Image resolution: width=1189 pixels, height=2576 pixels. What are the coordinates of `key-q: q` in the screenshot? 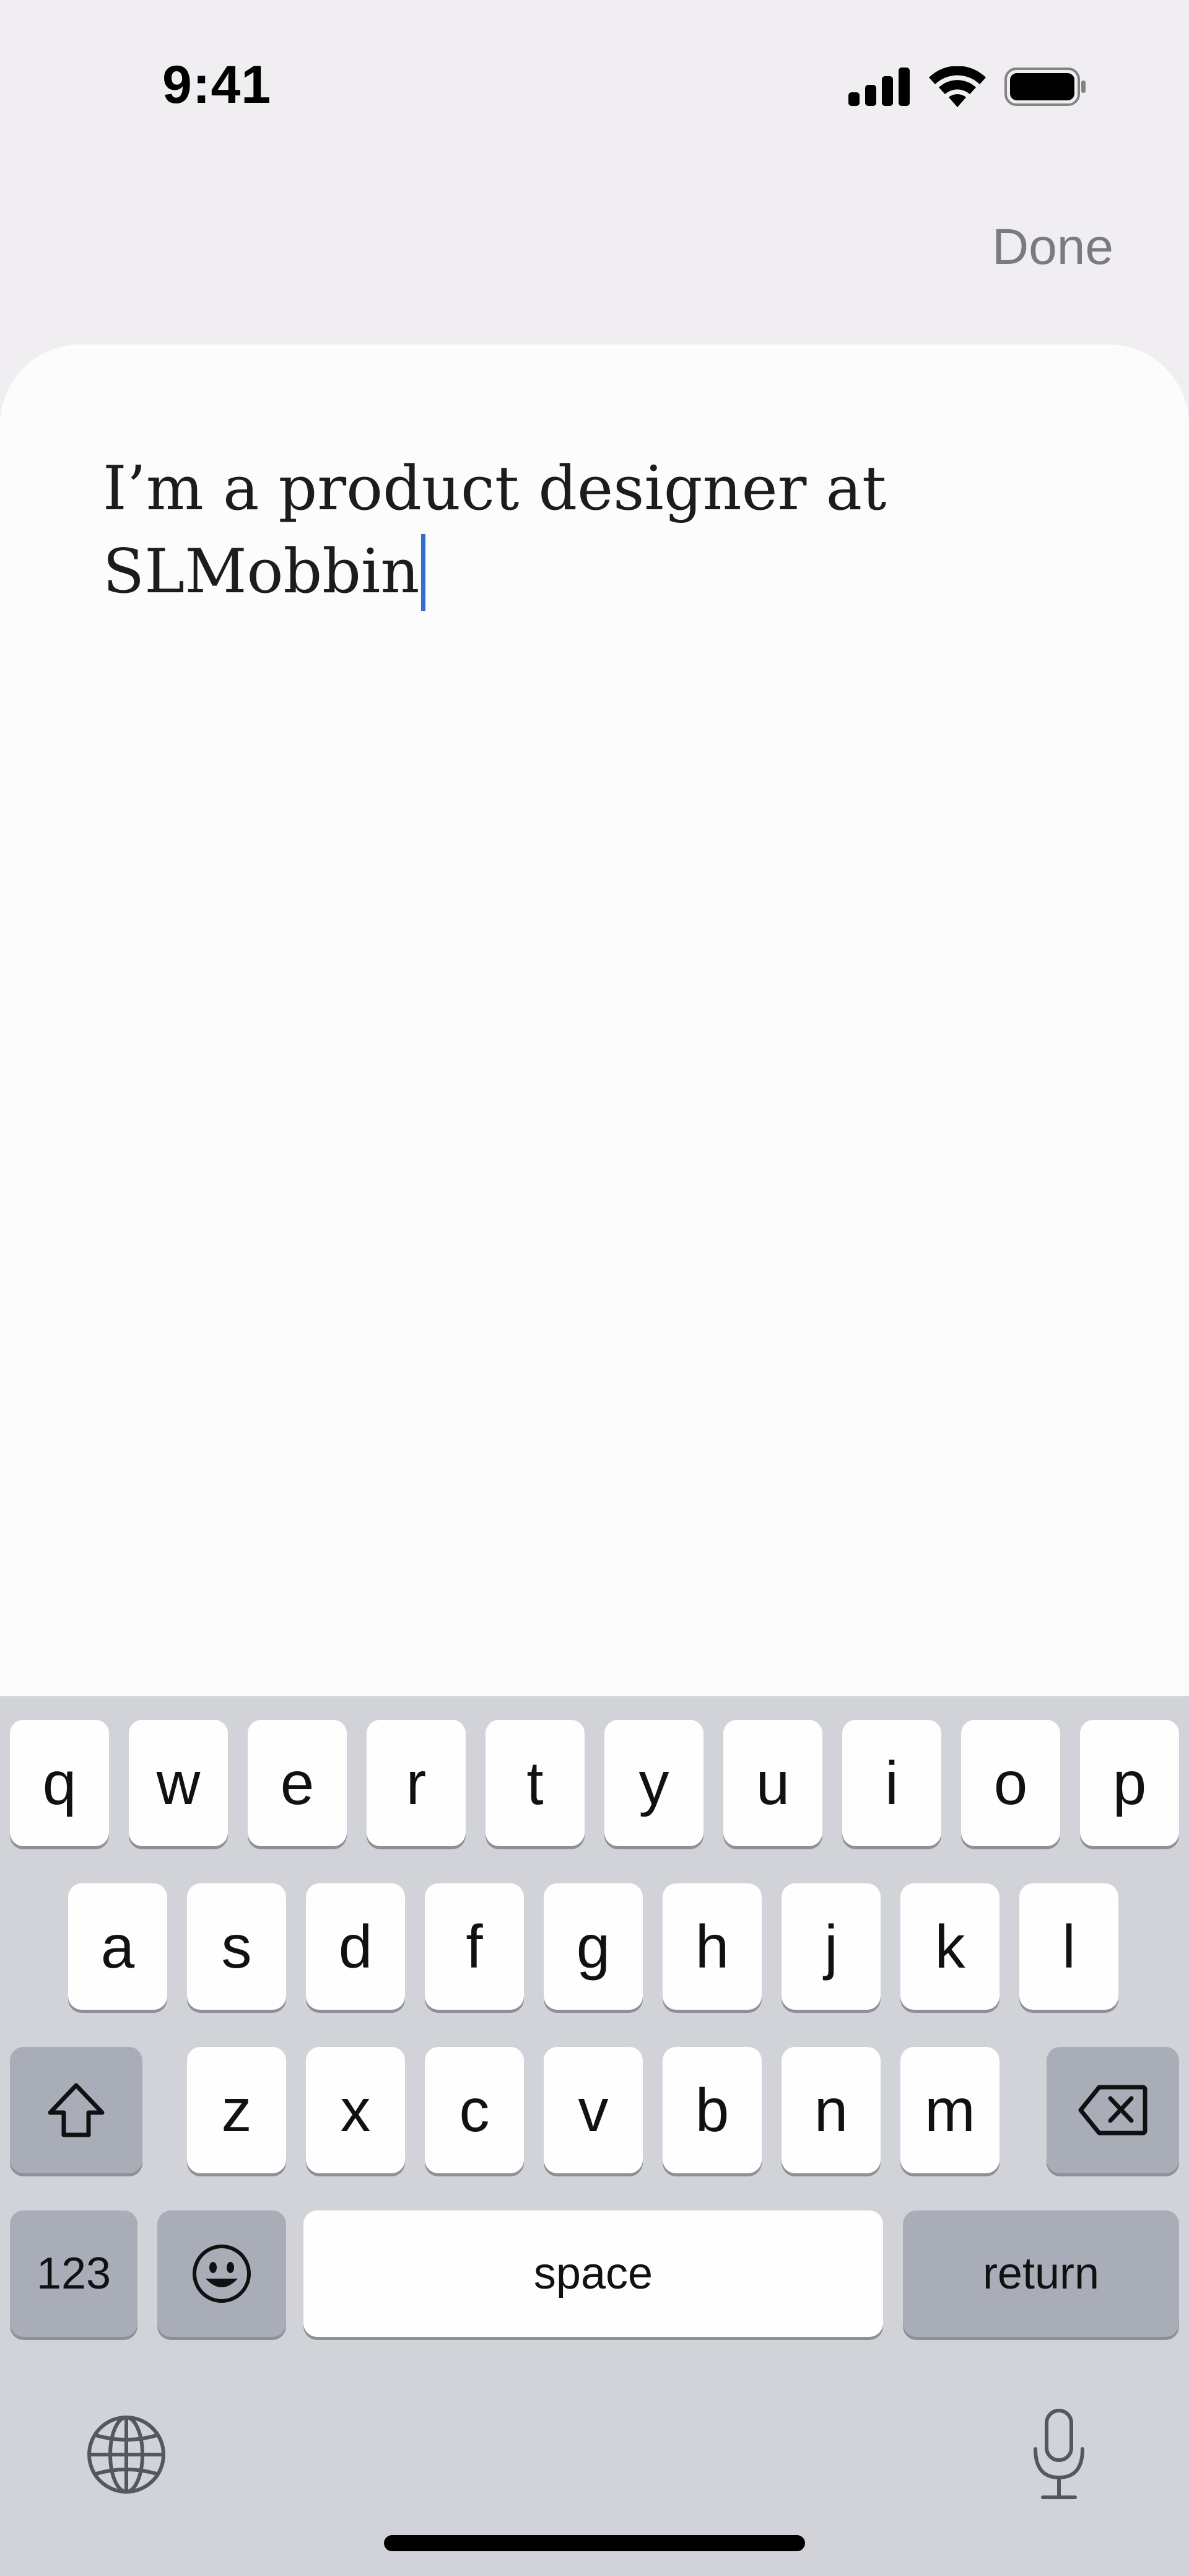 It's located at (59, 1783).